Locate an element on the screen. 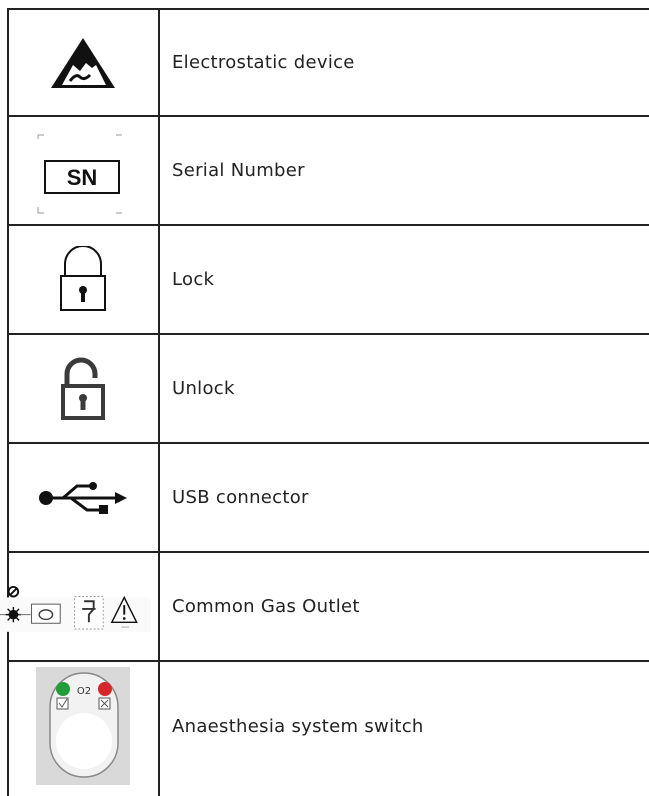 The width and height of the screenshot is (649, 796). anaesthesia-switch-icon: O2 is located at coordinates (82, 726).